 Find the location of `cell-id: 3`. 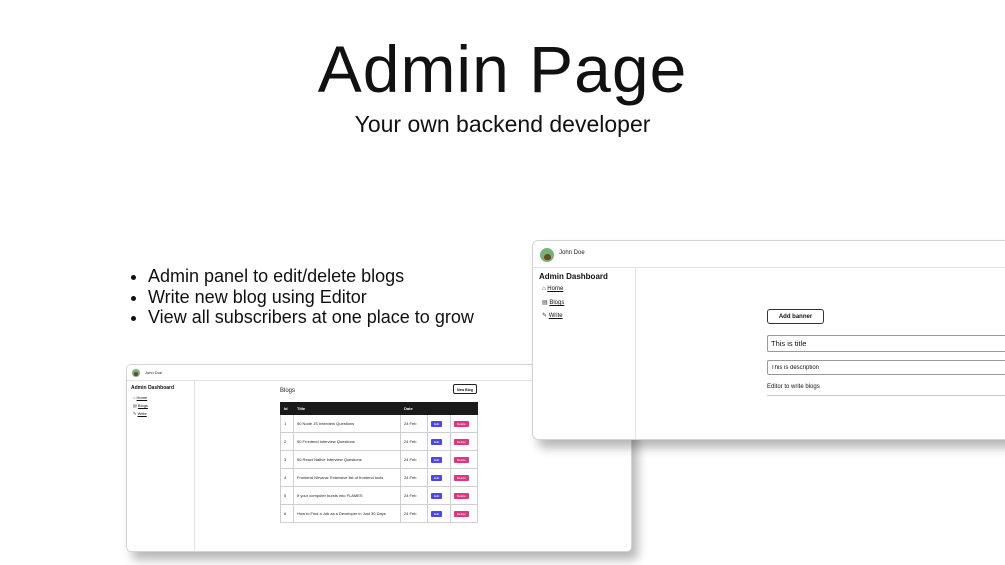

cell-id: 3 is located at coordinates (287, 459).